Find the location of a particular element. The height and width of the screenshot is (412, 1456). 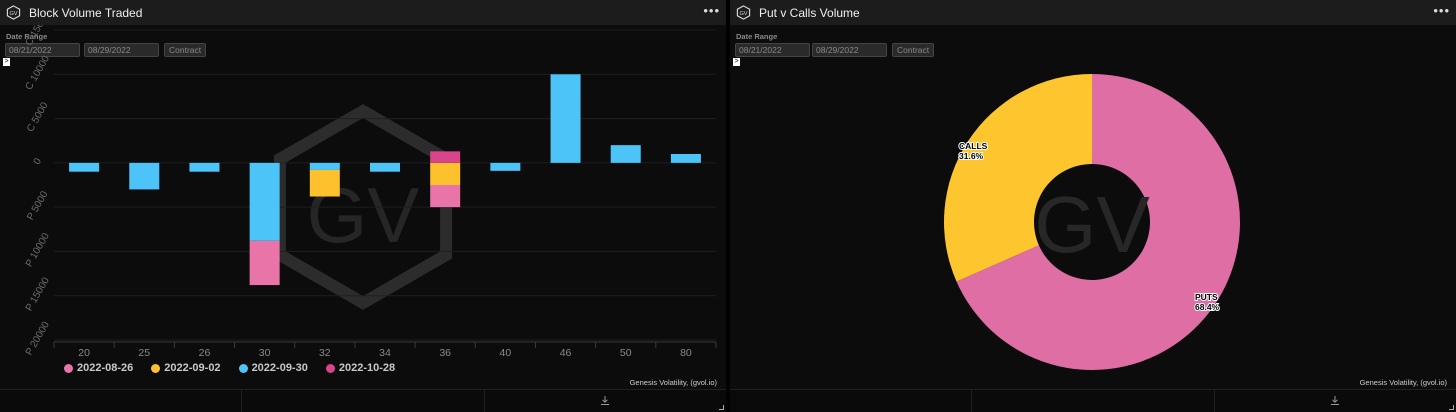

legend-item: 2022-10-28 is located at coordinates (360, 368).